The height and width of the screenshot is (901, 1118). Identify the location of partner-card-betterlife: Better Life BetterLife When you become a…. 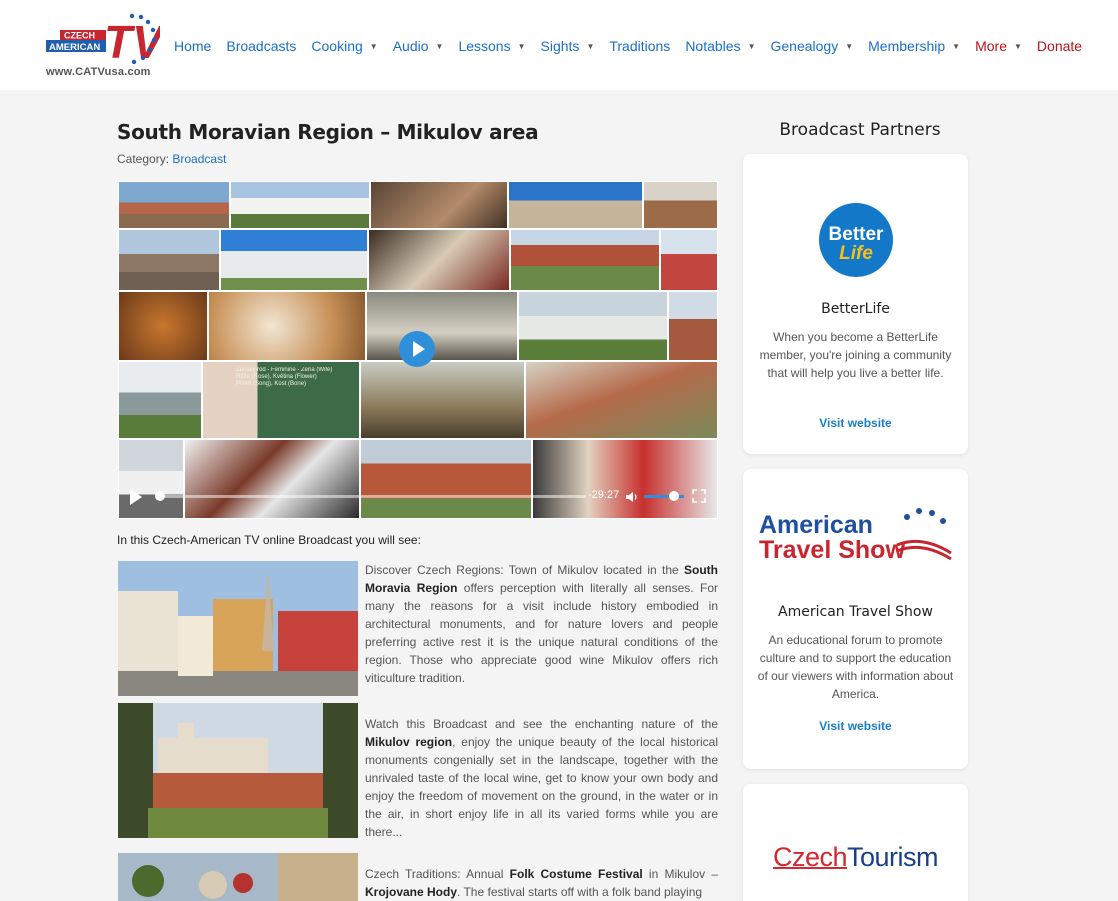
(855, 304).